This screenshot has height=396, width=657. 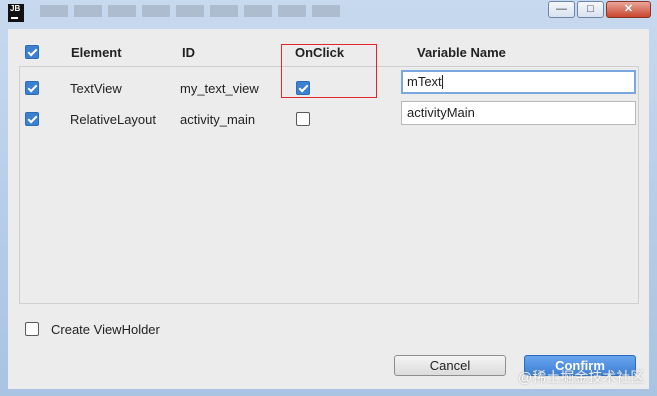 I want to click on maximize-icon: □, so click(x=590, y=9).